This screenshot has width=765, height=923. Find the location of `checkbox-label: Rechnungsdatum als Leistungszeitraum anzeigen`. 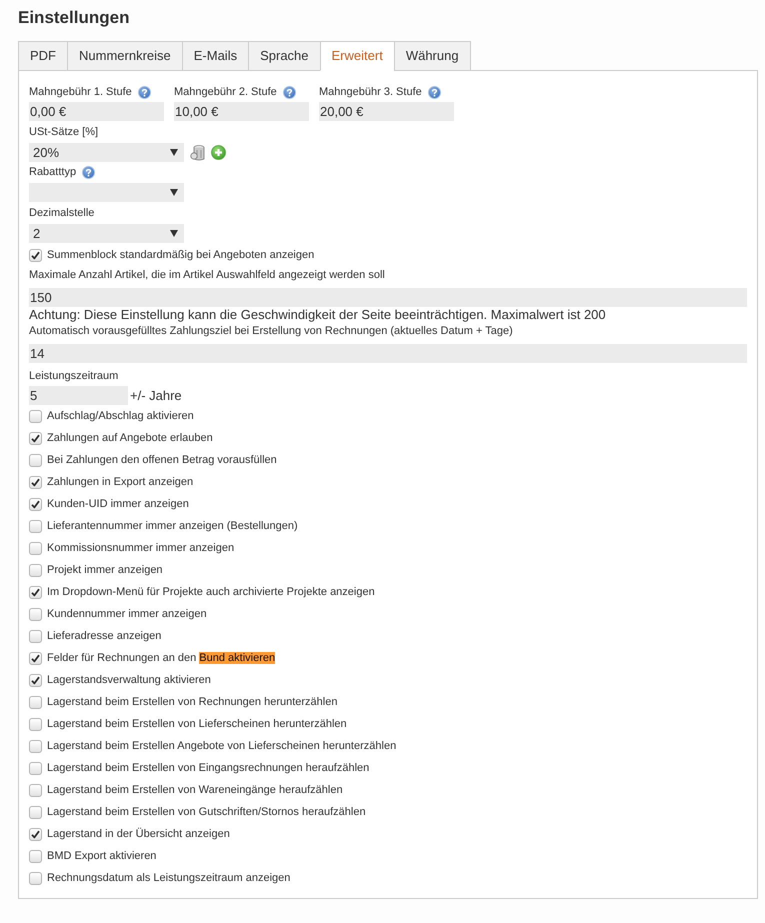

checkbox-label: Rechnungsdatum als Leistungszeitraum anzeigen is located at coordinates (168, 878).